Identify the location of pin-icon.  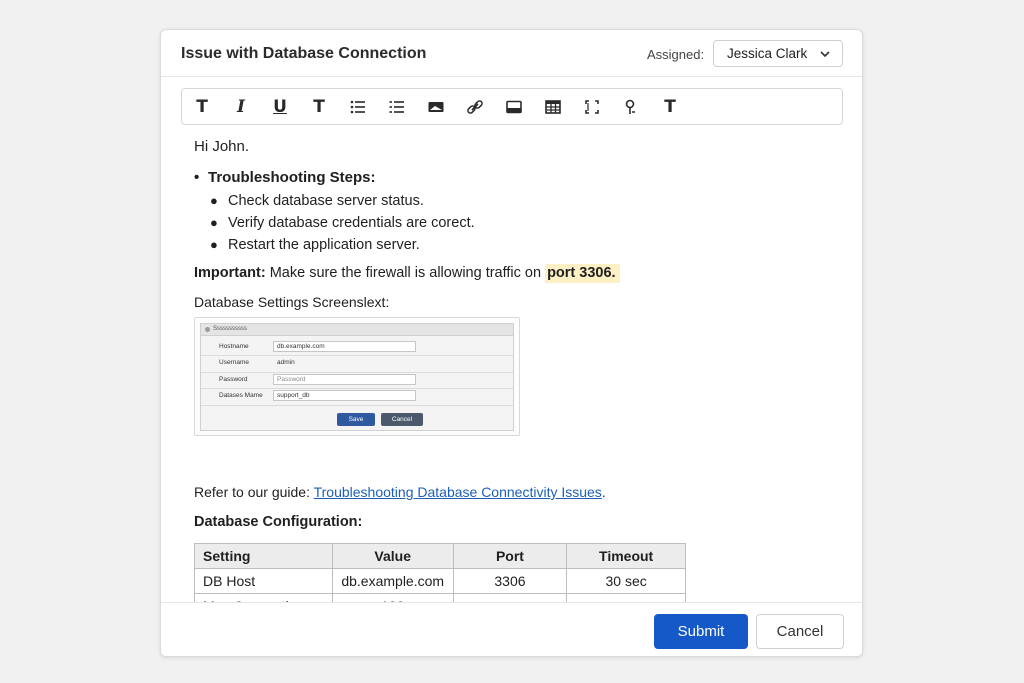
(631, 107).